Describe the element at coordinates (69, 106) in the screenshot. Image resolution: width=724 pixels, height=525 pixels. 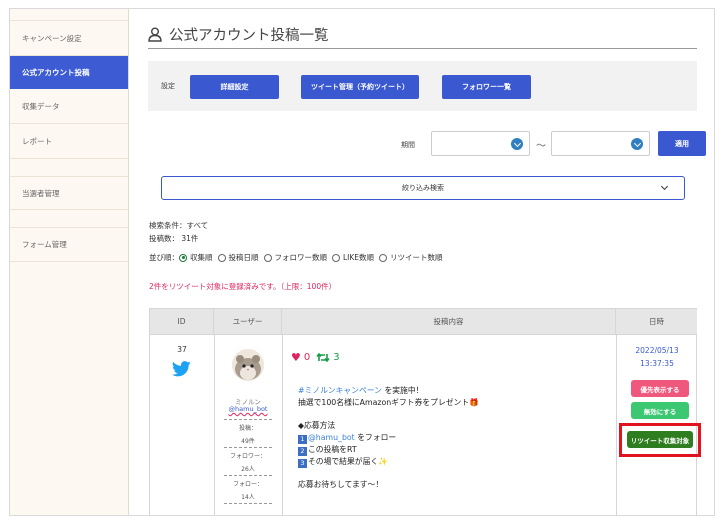
I see `sidebar-item-collected-data: 収集データ` at that location.